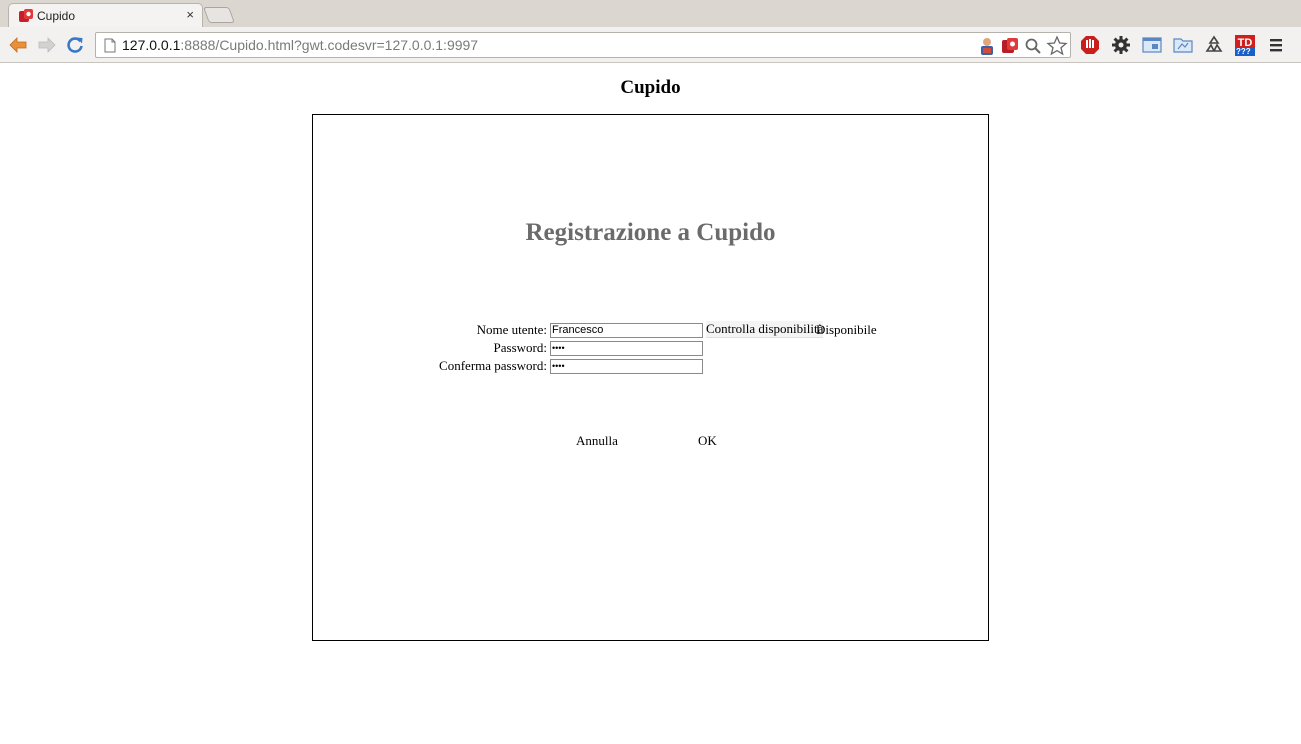  Describe the element at coordinates (987, 46) in the screenshot. I see `user-agent-icon` at that location.